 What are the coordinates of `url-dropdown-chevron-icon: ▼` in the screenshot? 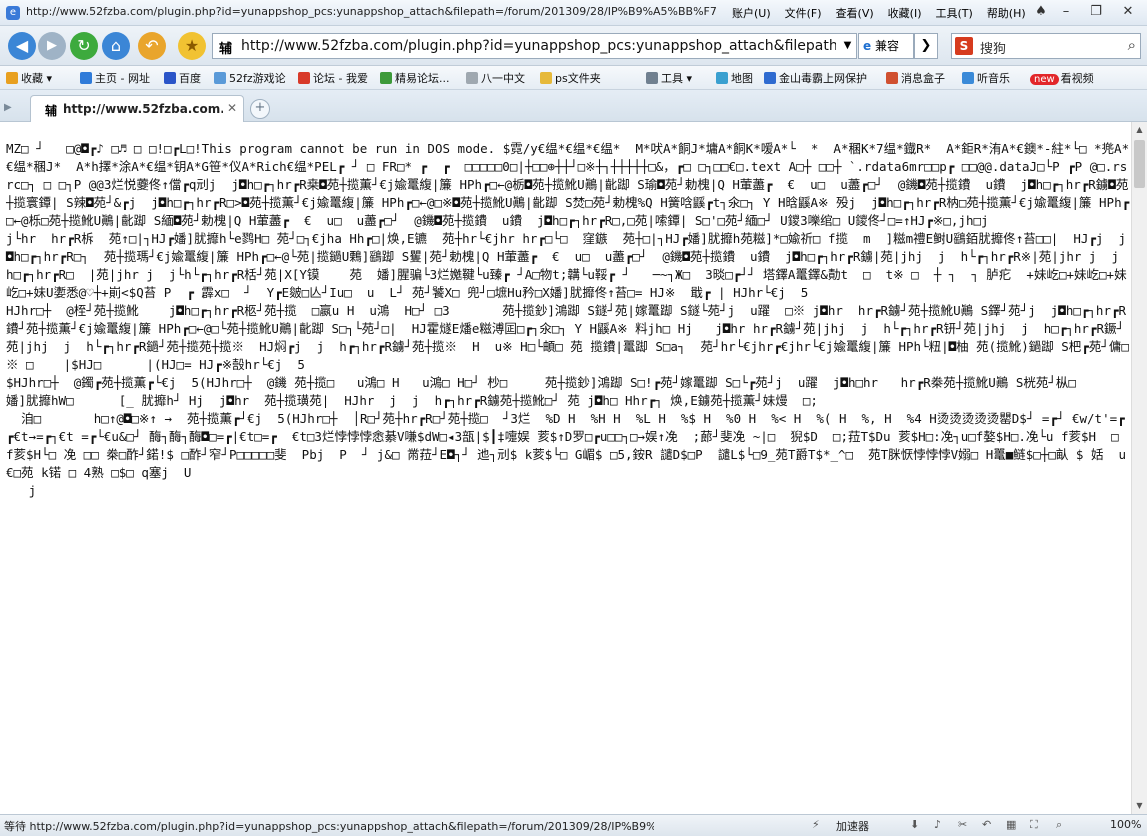 It's located at (848, 46).